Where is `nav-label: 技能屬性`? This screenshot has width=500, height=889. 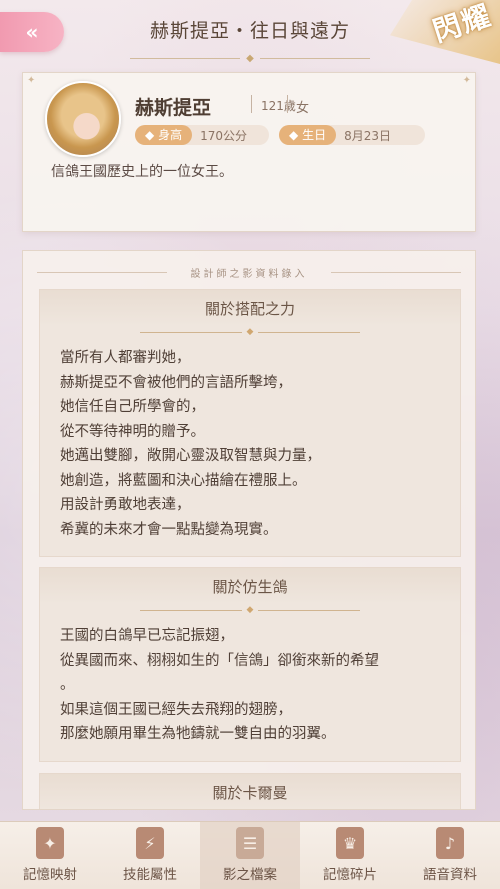 nav-label: 技能屬性 is located at coordinates (150, 875).